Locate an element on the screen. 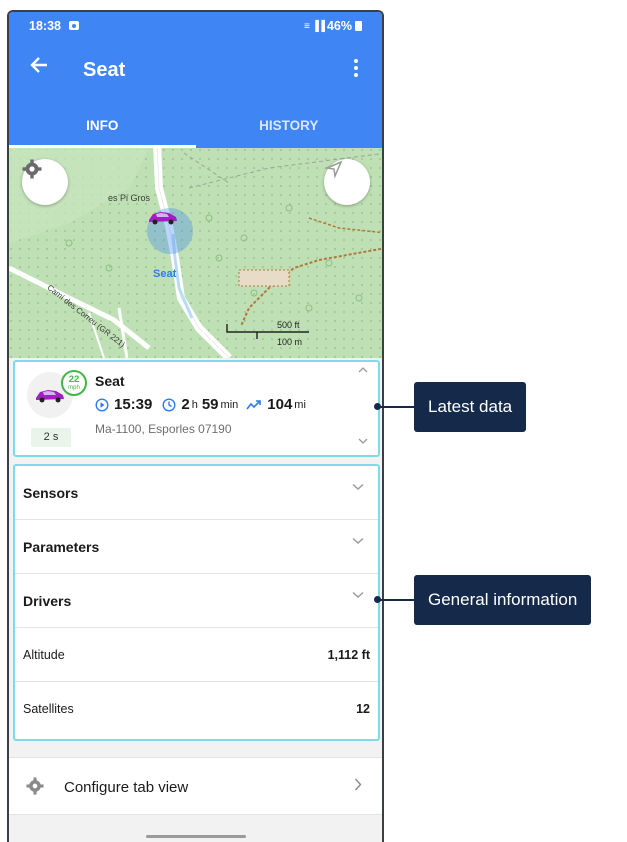 This screenshot has height=842, width=627. duration-minutes: 59 is located at coordinates (210, 404).